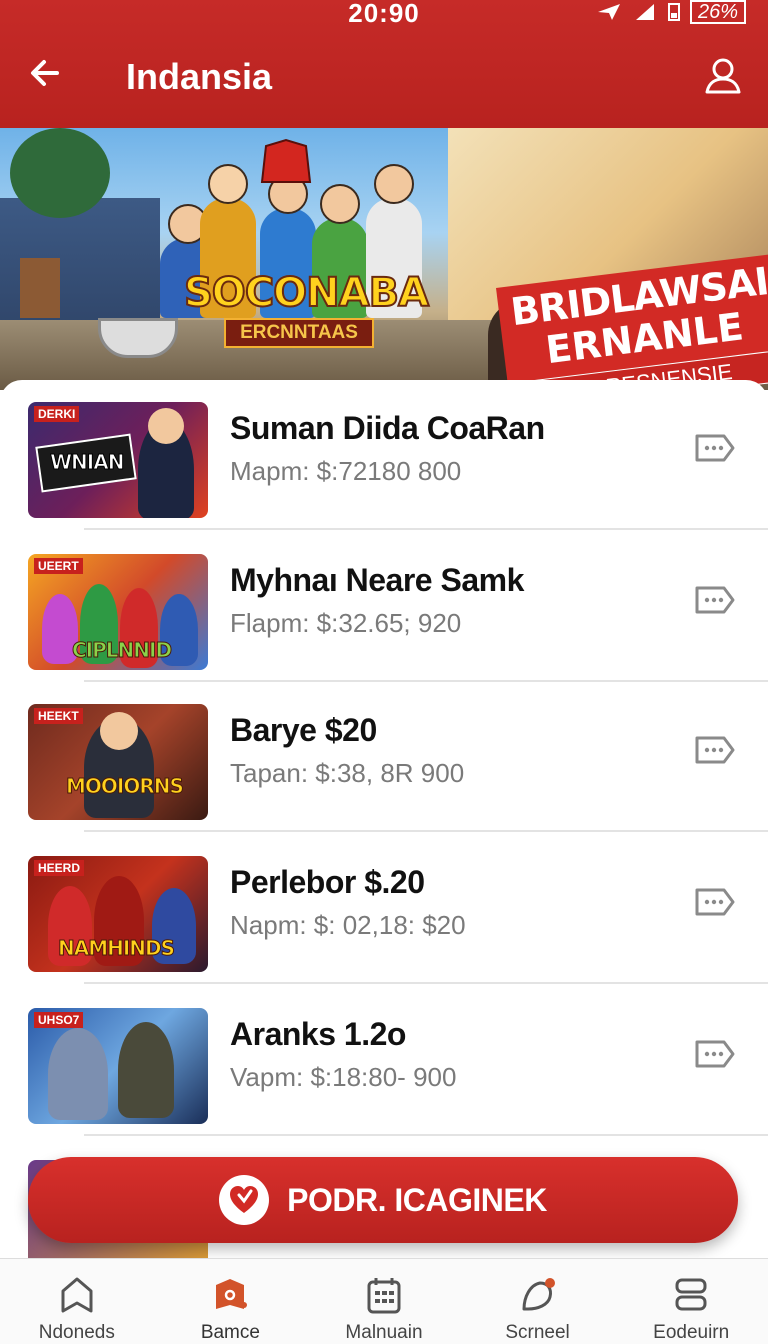 This screenshot has width=768, height=1344. Describe the element at coordinates (691, 1332) in the screenshot. I see `nav-label: Eodeuirn` at that location.